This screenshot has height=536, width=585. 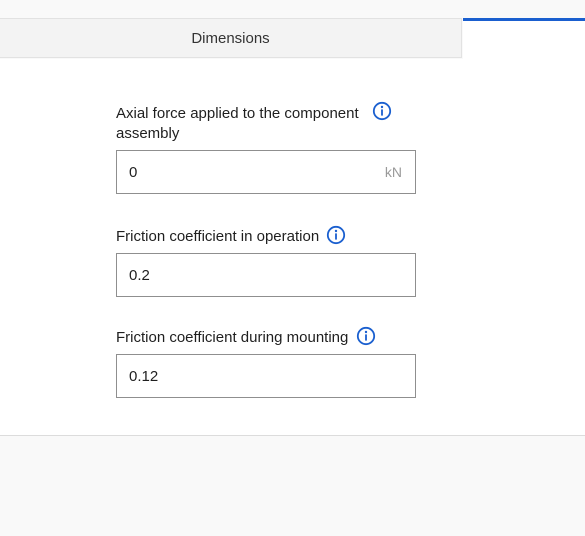 I want to click on tab-bar: Dimensions, so click(x=292, y=38).